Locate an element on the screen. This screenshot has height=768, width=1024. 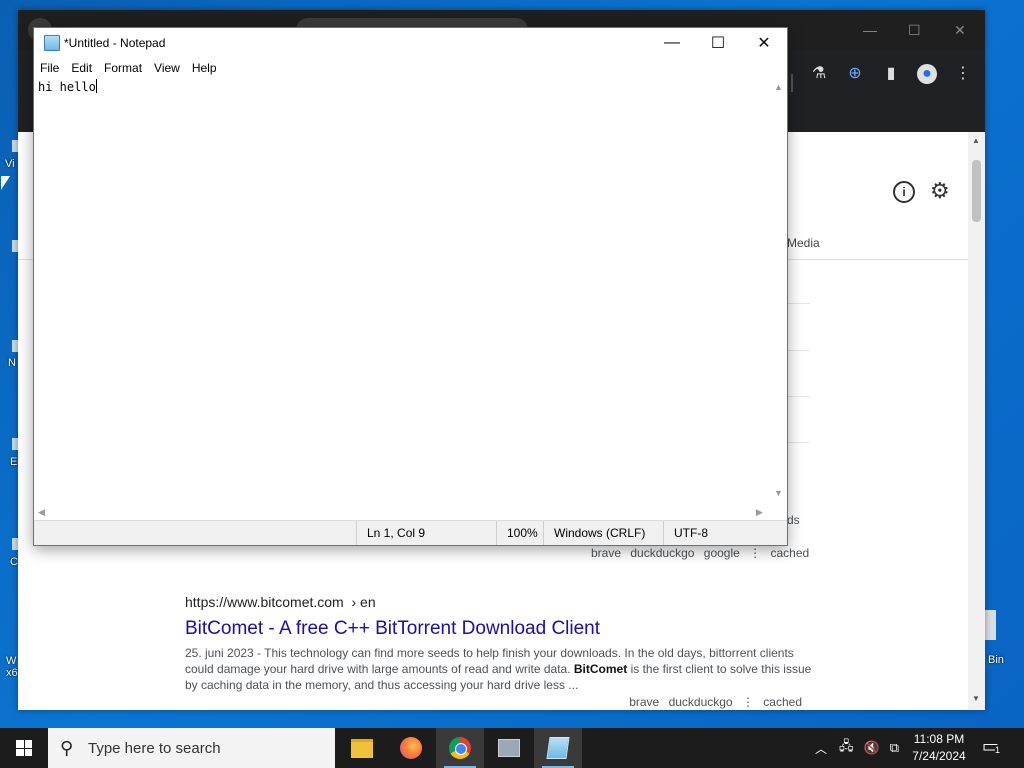
scroll-down-arrow-icon: ▼ is located at coordinates (778, 493).